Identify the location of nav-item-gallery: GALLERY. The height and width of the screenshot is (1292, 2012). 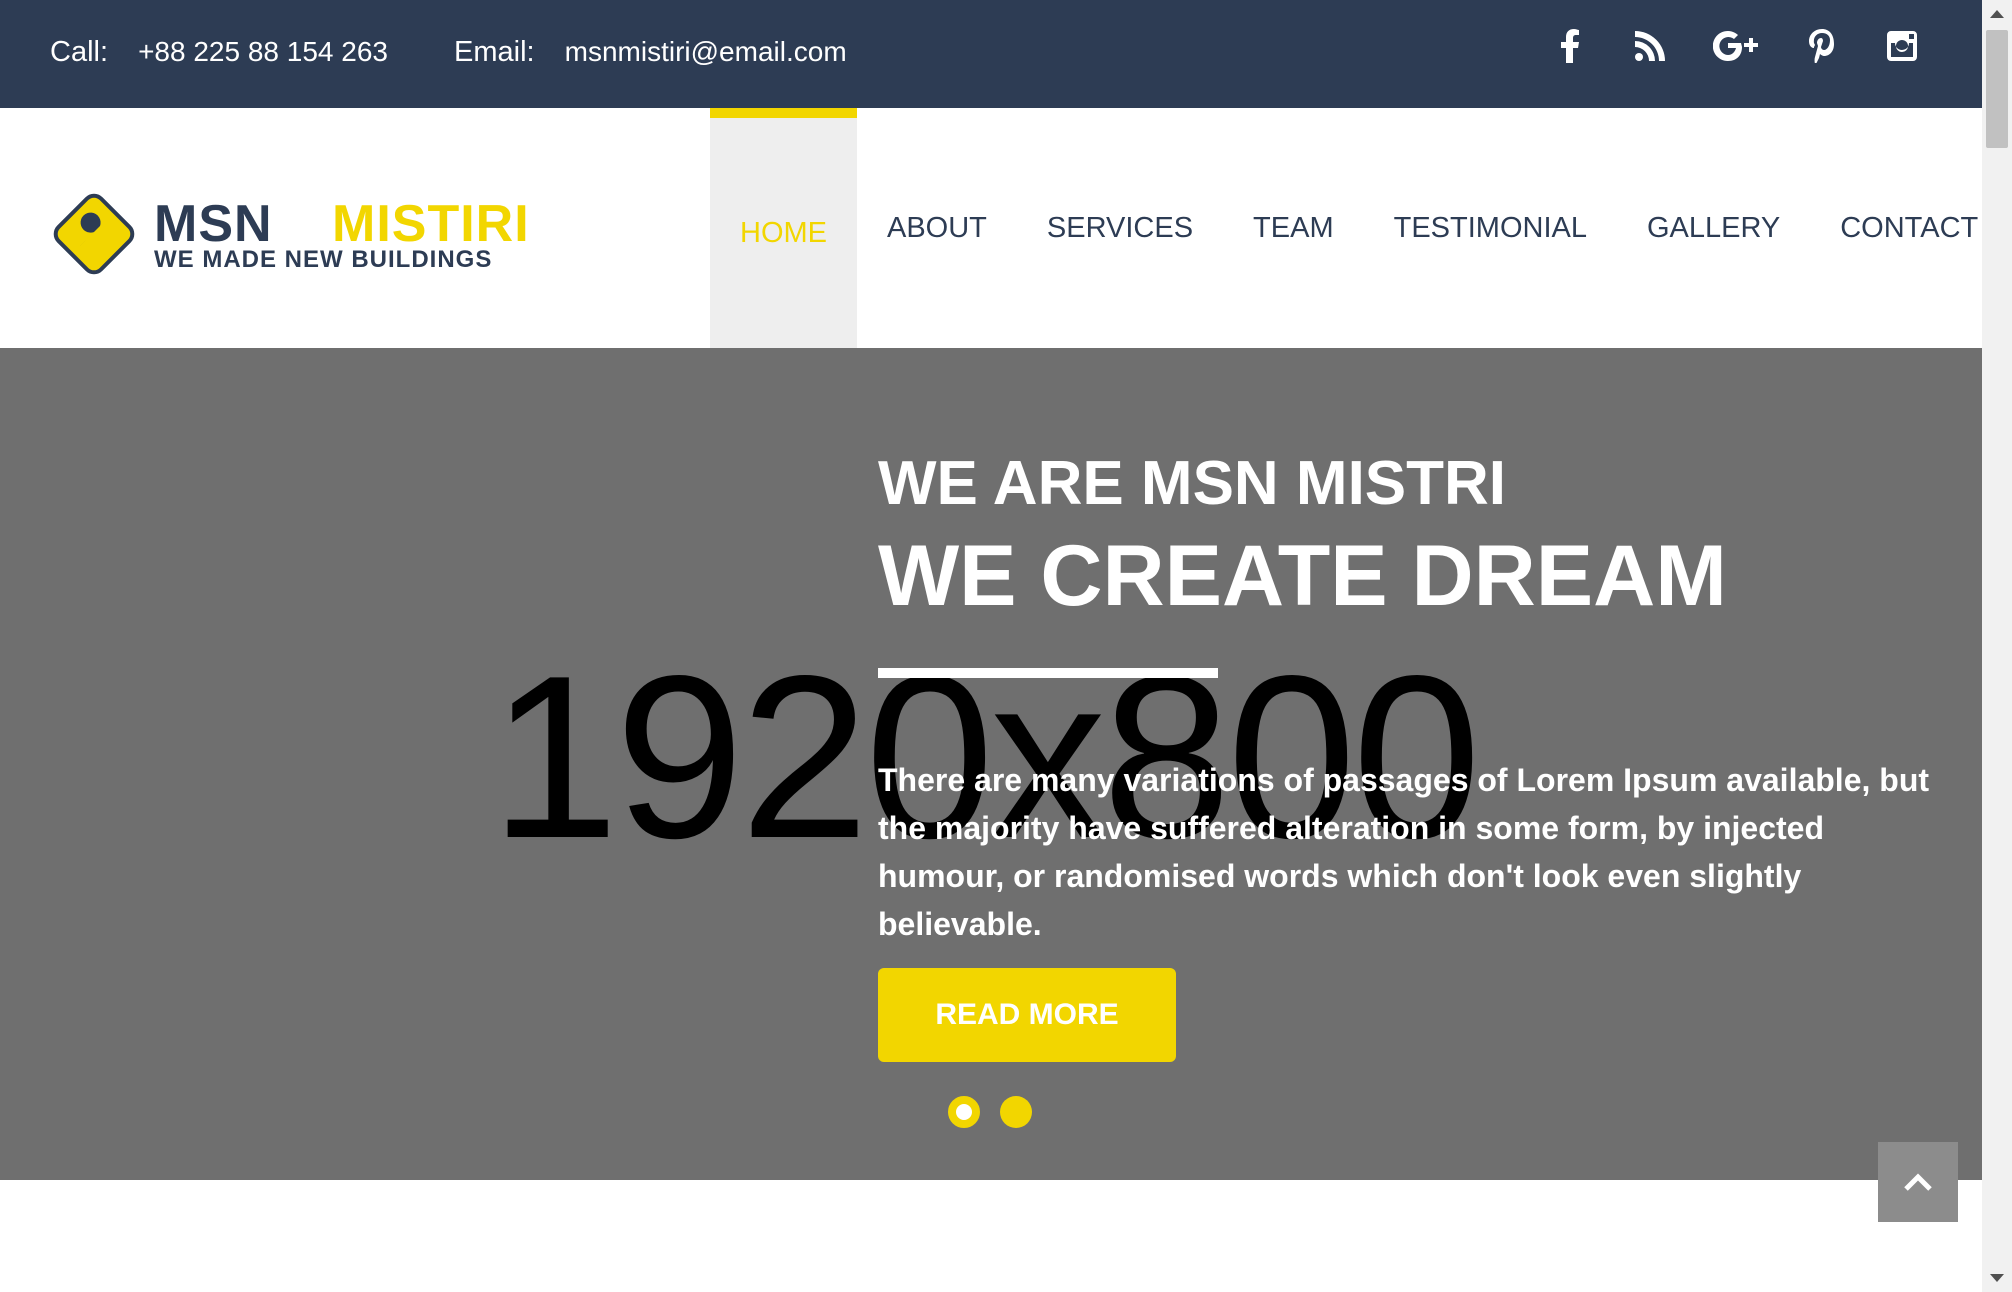
(1713, 228).